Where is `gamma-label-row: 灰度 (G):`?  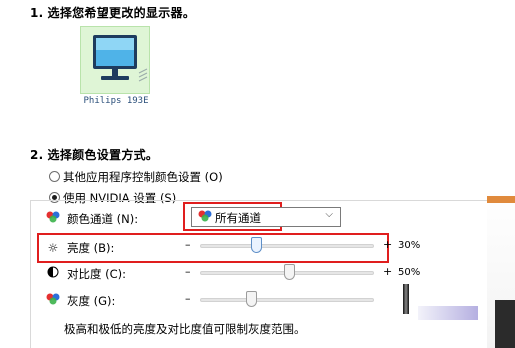 gamma-label-row: 灰度 (G): is located at coordinates (80, 301).